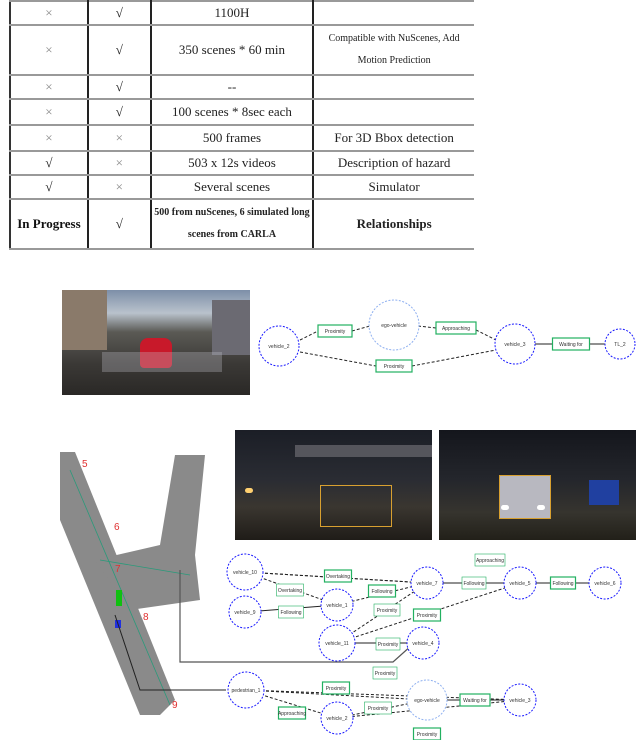  Describe the element at coordinates (244, 613) in the screenshot. I see `node-label: vehicle_9` at that location.